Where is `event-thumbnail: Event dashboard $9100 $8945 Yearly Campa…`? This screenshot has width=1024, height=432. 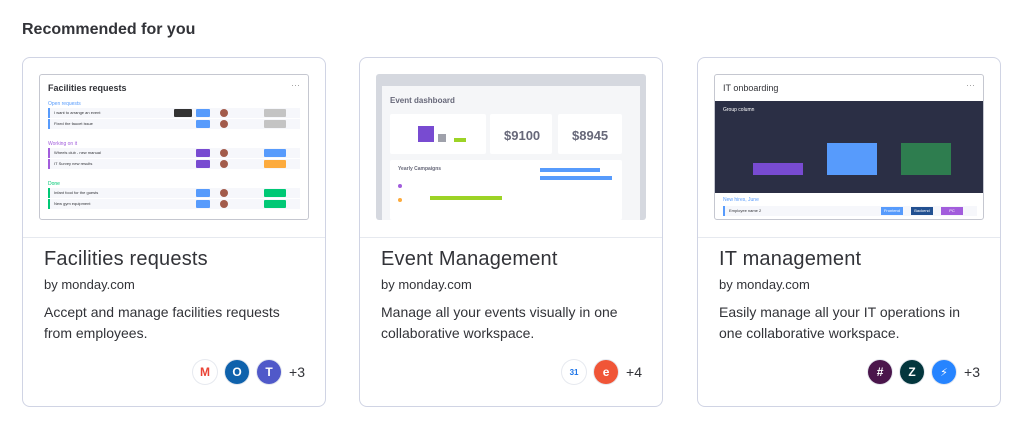 event-thumbnail: Event dashboard $9100 $8945 Yearly Campa… is located at coordinates (511, 147).